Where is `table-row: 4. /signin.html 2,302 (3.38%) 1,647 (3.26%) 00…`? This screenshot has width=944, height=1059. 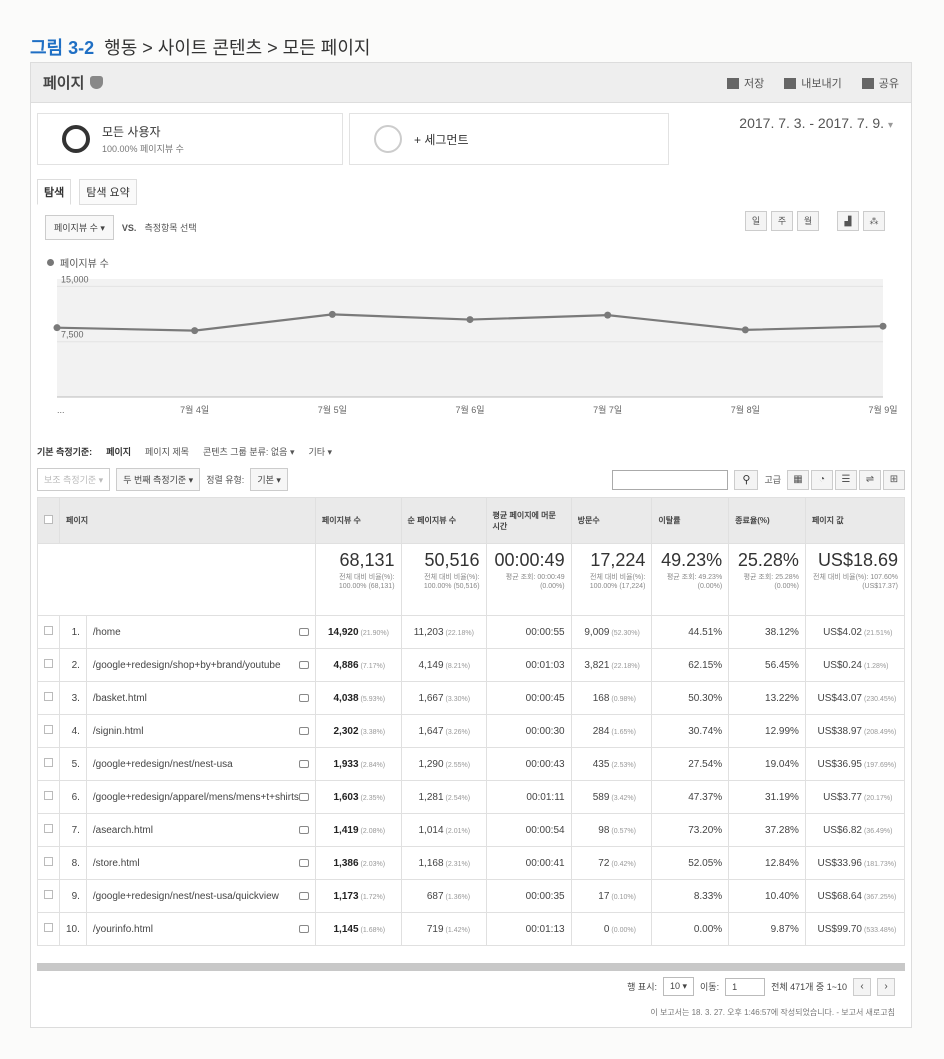
table-row: 4. /signin.html 2,302 (3.38%) 1,647 (3.26%) 00… is located at coordinates (471, 731).